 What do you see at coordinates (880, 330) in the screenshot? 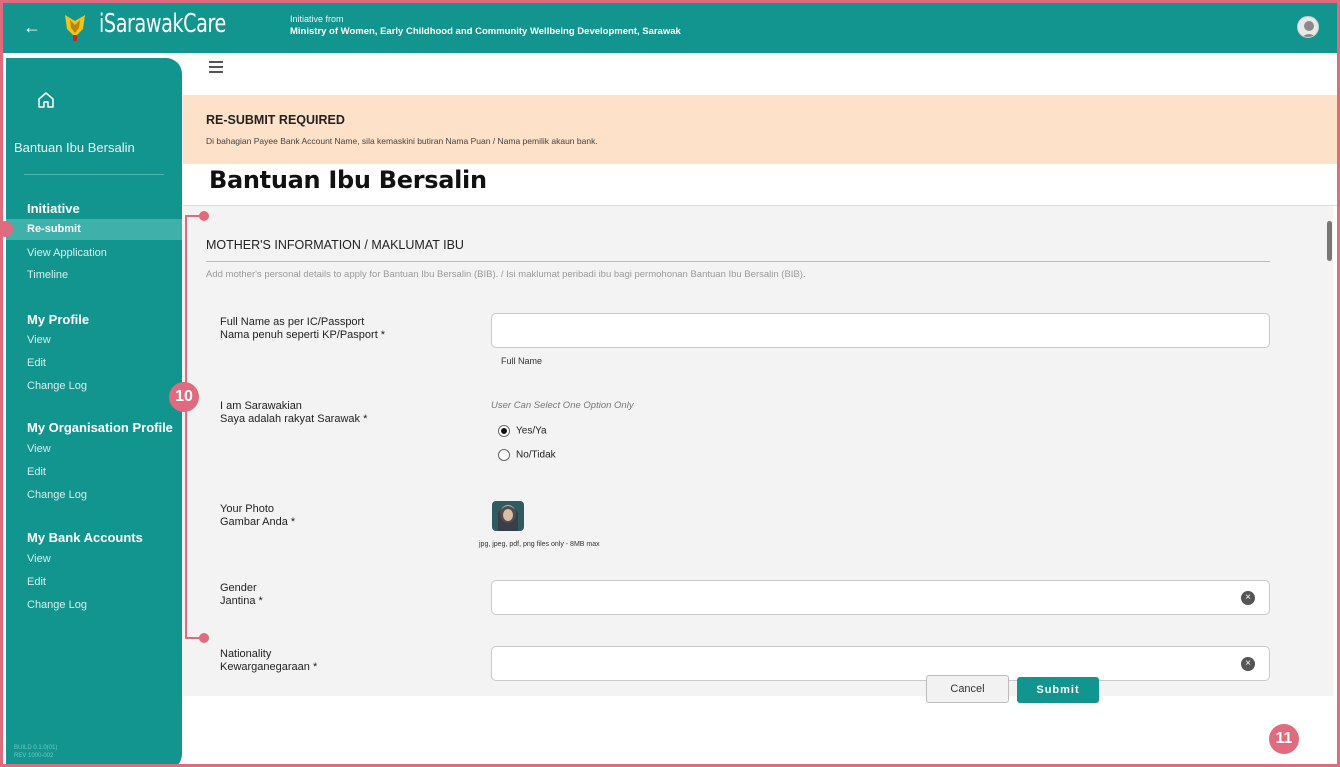
I see `full-name-input` at bounding box center [880, 330].